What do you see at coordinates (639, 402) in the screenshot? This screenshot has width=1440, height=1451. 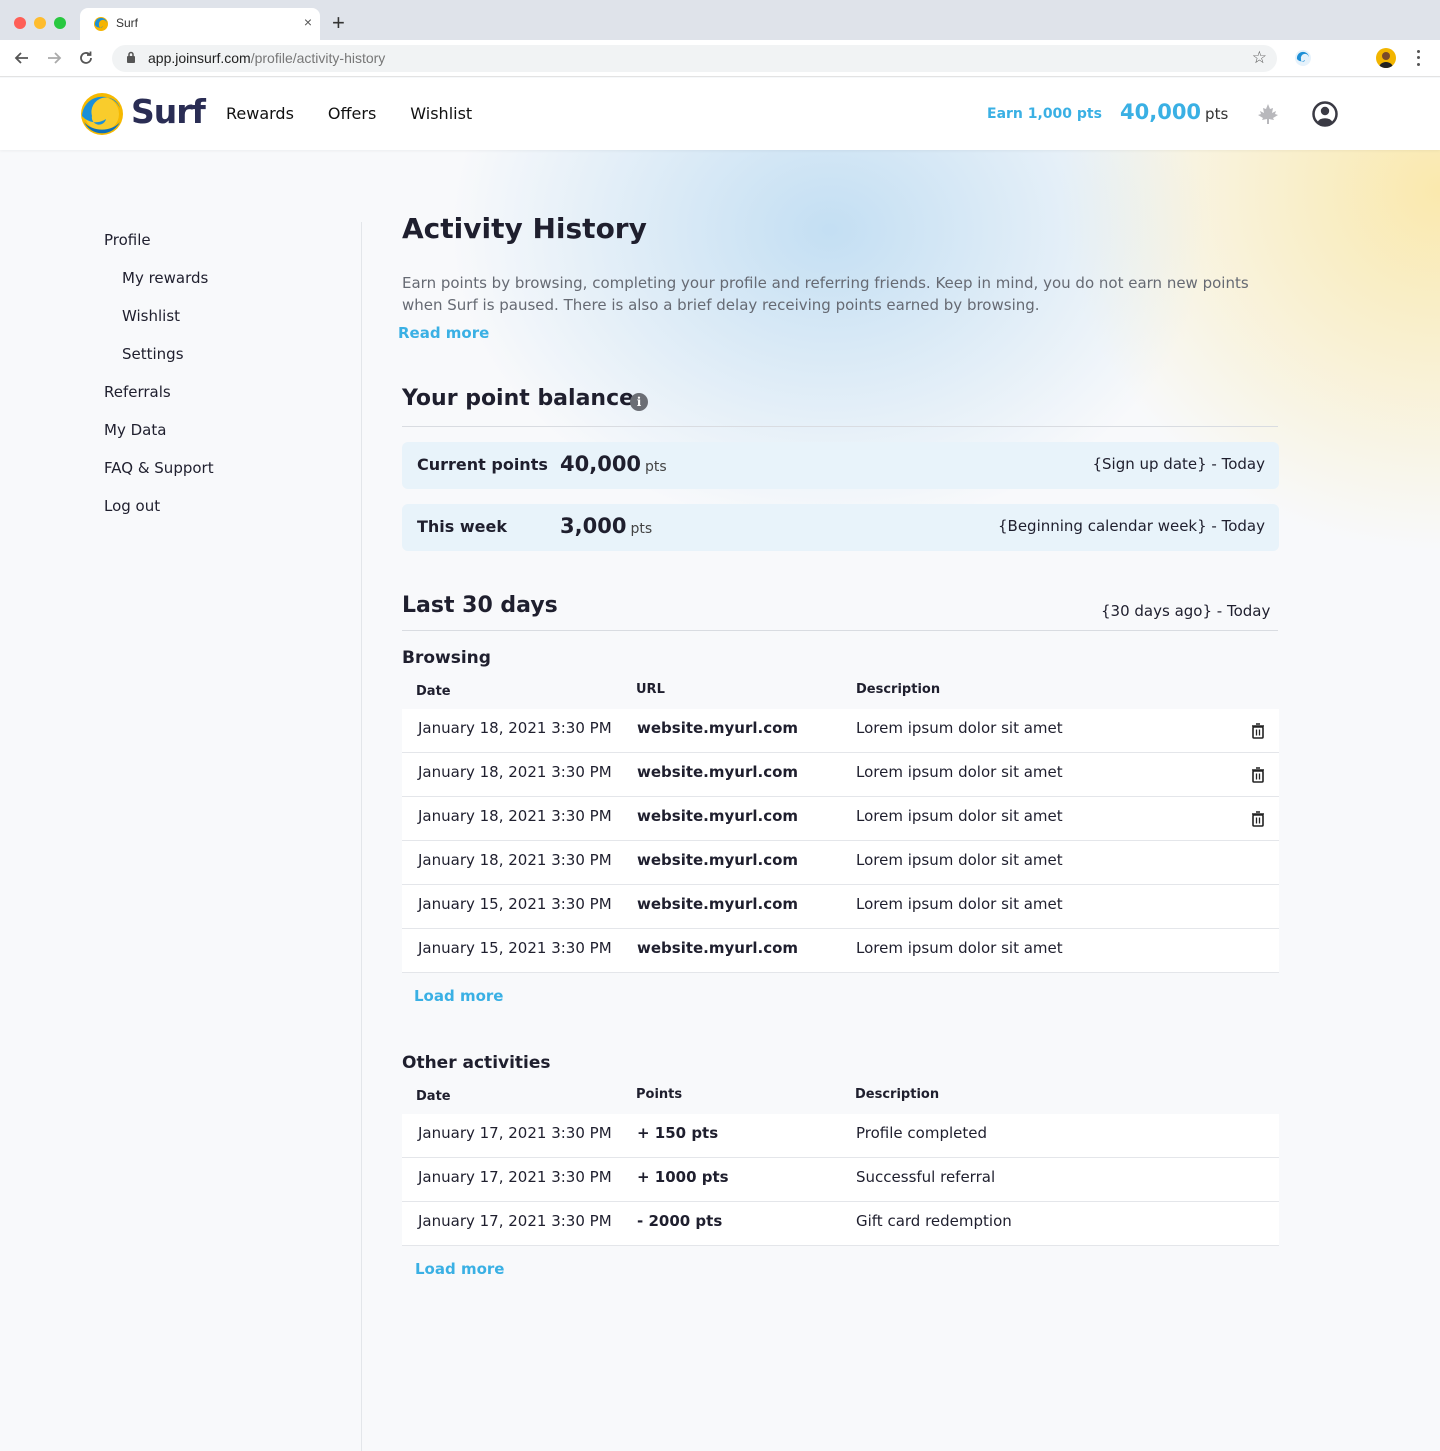 I see `info-icon: i` at bounding box center [639, 402].